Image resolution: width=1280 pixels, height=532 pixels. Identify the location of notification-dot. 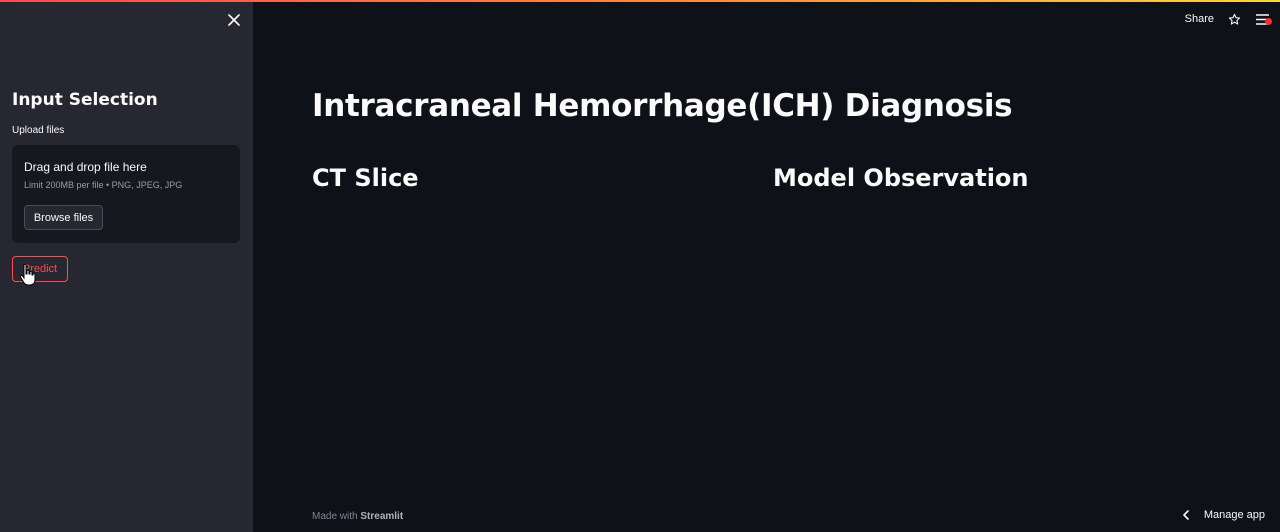
(1268, 21).